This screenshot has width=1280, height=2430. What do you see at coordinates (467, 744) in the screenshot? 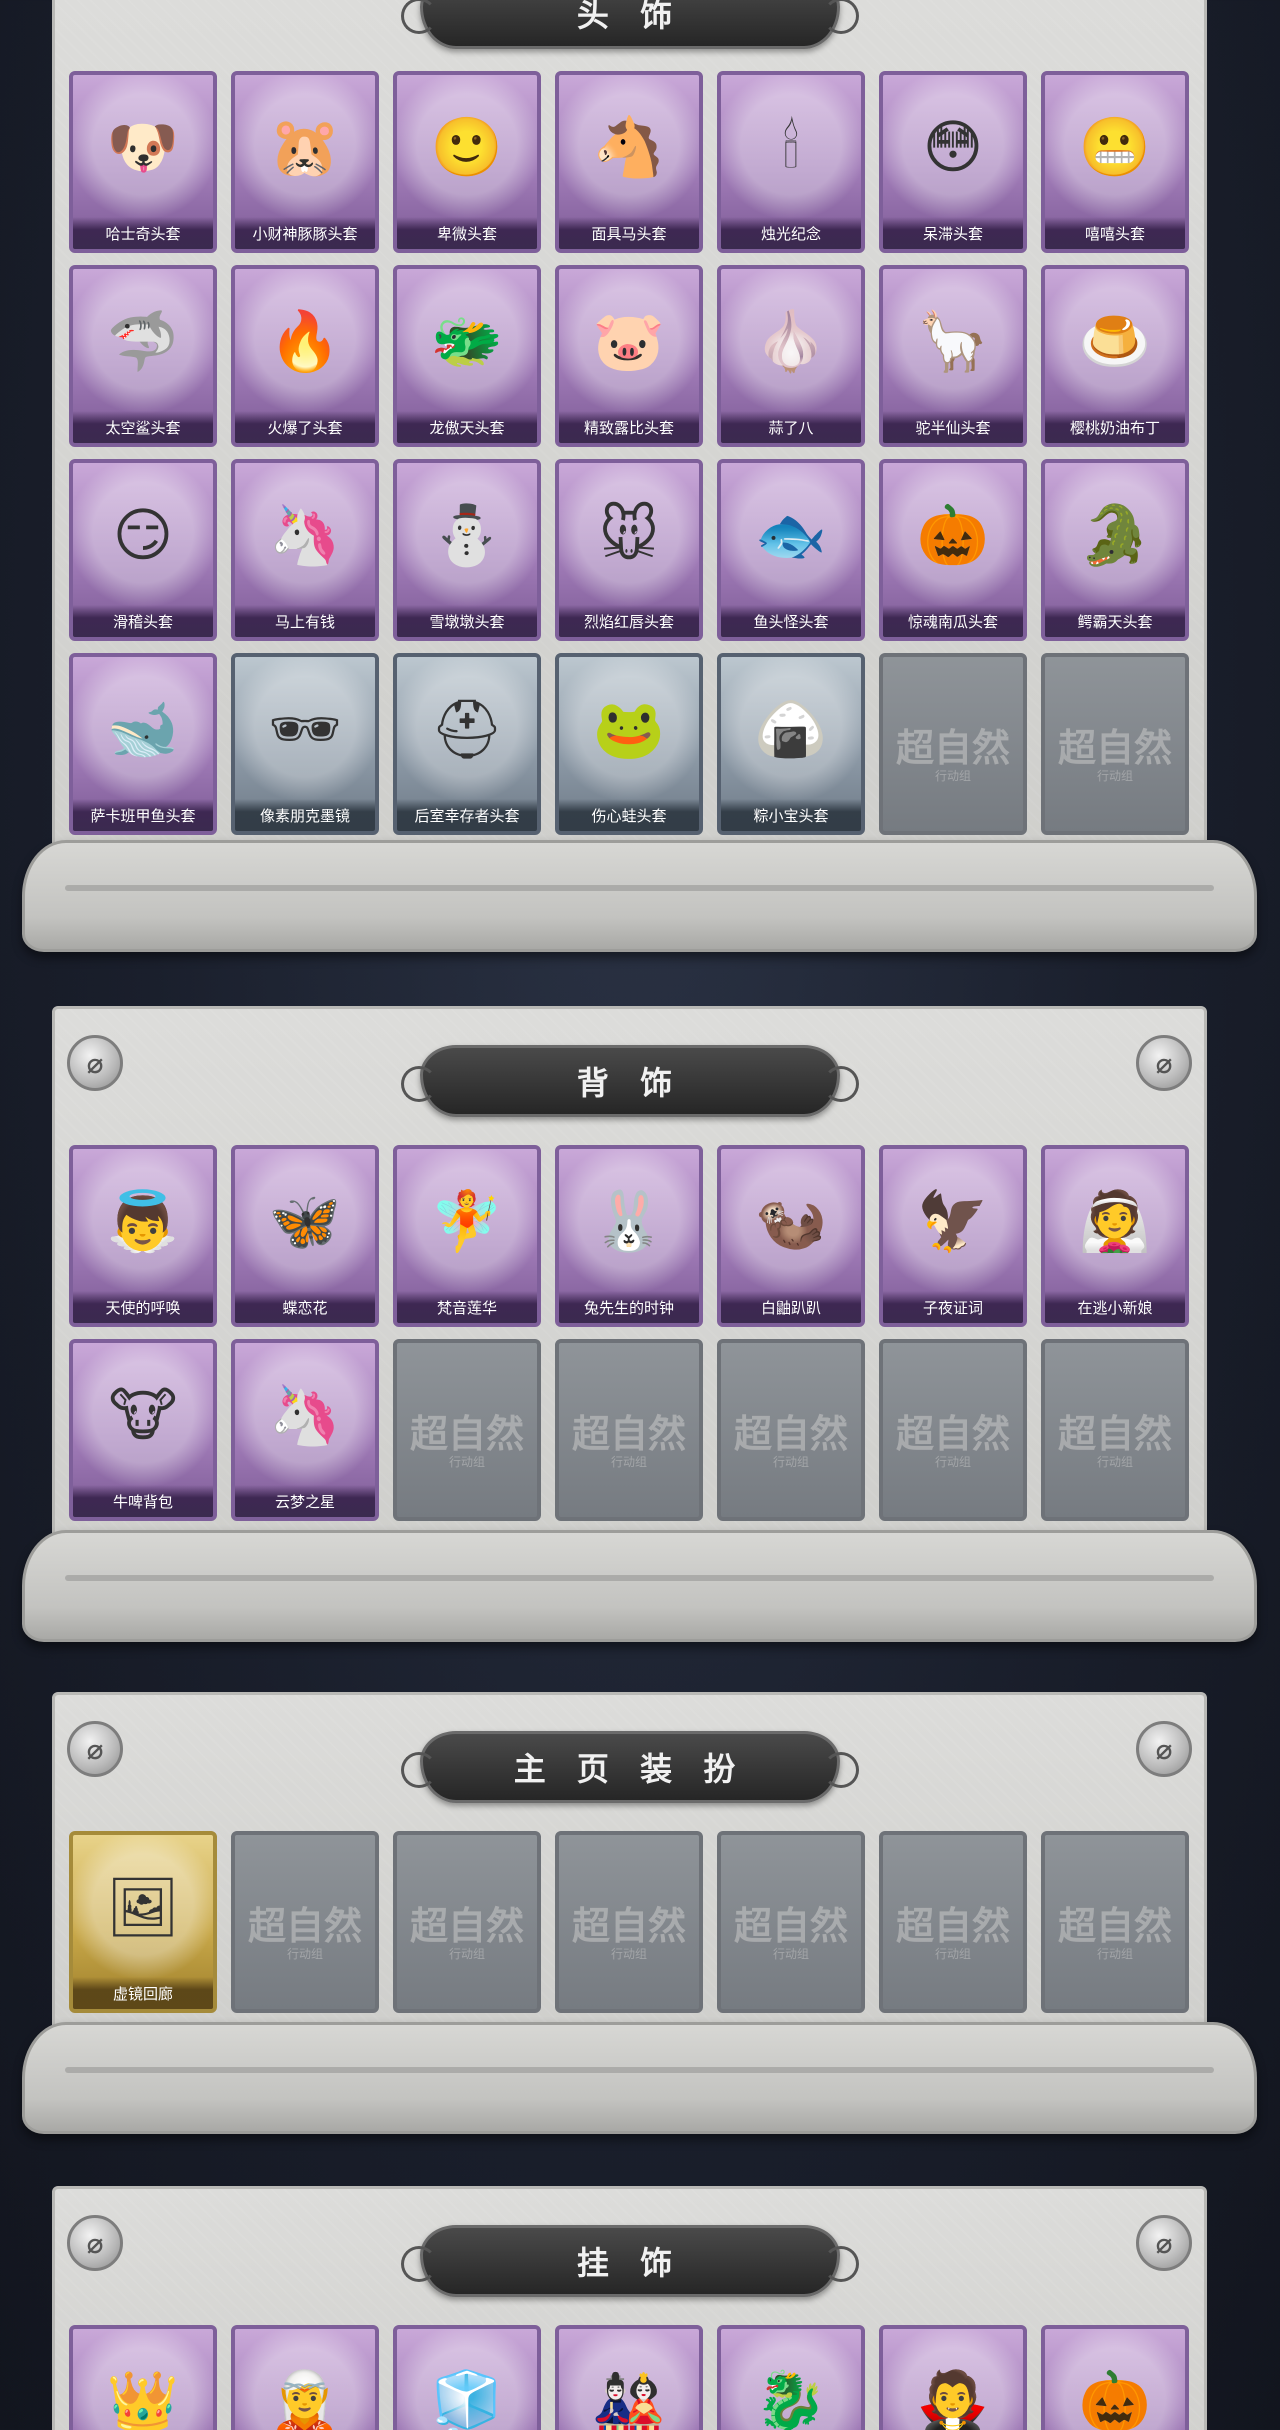
I see `item-card: ⛑ 后室幸存者头套` at bounding box center [467, 744].